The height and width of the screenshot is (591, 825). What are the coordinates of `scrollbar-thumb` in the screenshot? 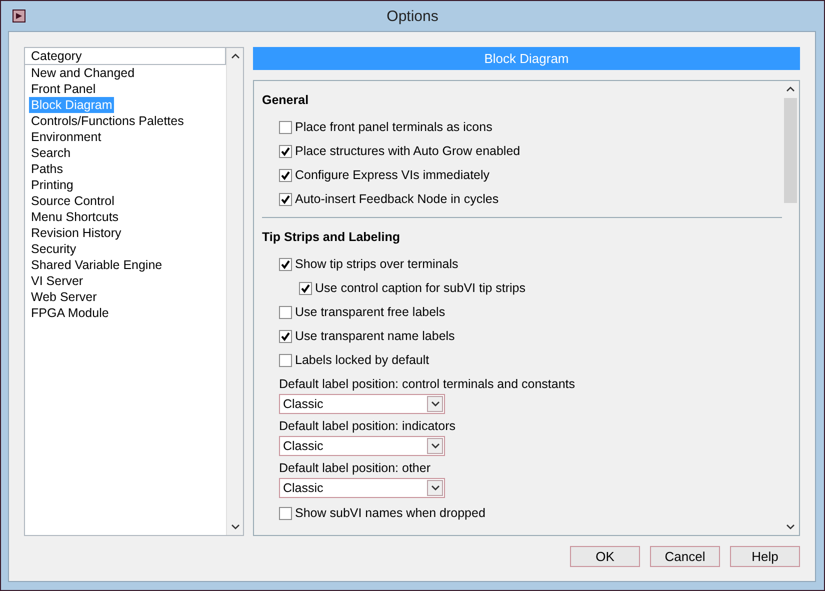 It's located at (790, 150).